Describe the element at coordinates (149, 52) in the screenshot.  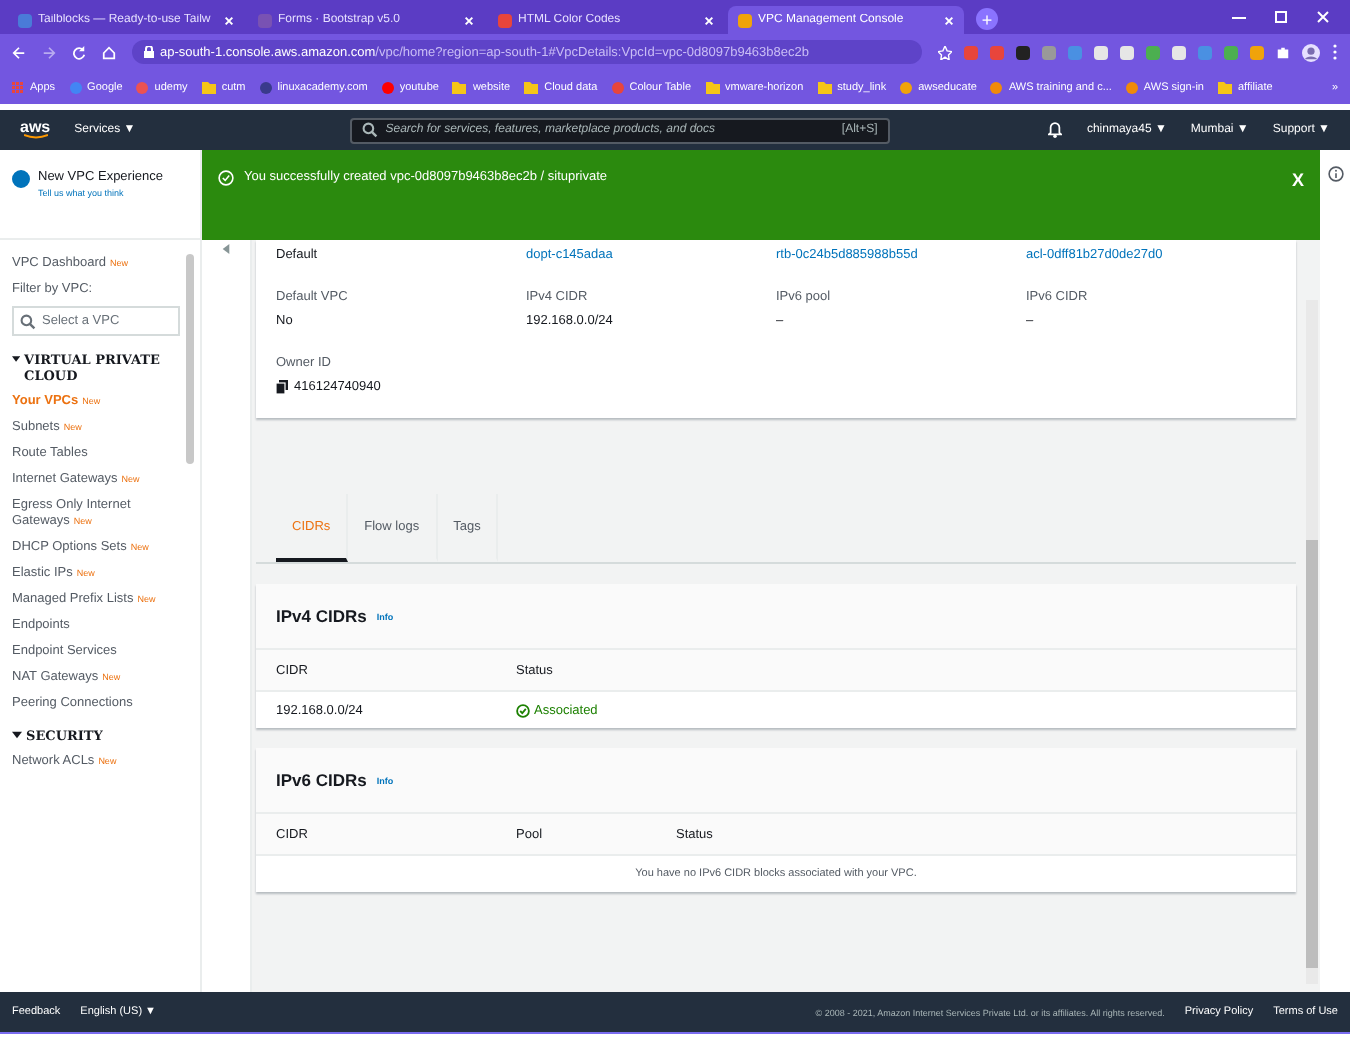
I see `lock-icon` at that location.